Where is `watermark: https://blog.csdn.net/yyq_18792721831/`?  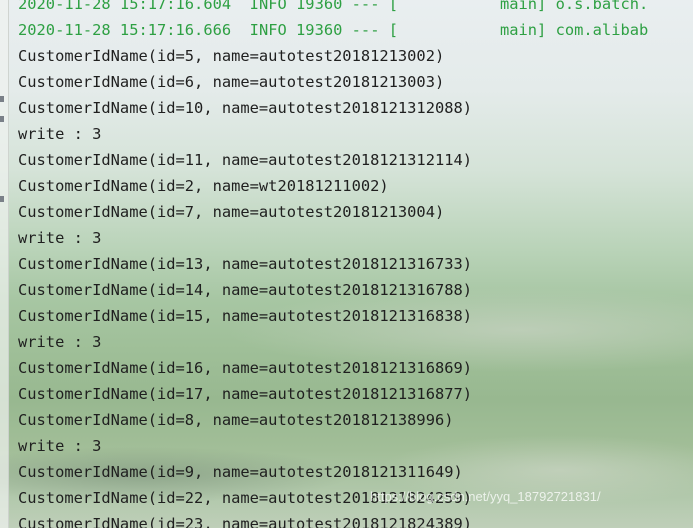
watermark: https://blog.csdn.net/yyq_18792721831/ is located at coordinates (485, 496).